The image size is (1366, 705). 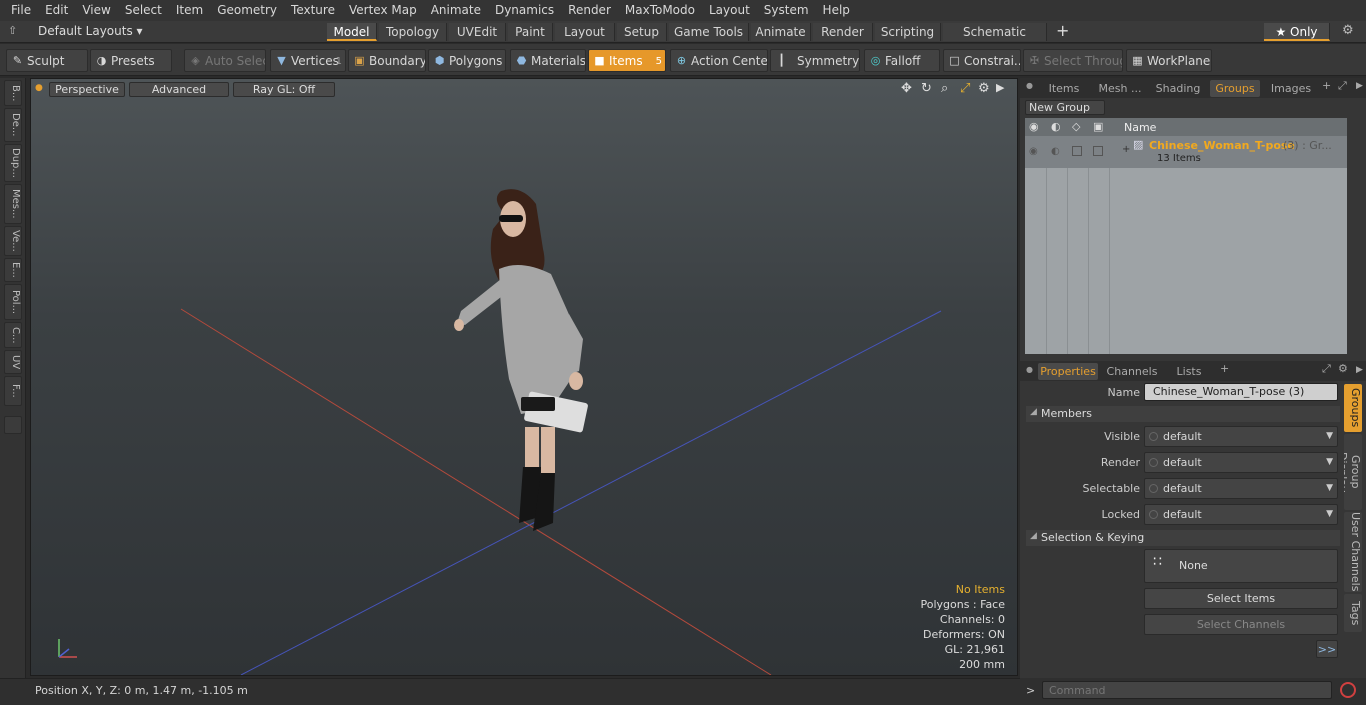 What do you see at coordinates (1353, 552) in the screenshot?
I see `side-tab-user-channels: User Channels` at bounding box center [1353, 552].